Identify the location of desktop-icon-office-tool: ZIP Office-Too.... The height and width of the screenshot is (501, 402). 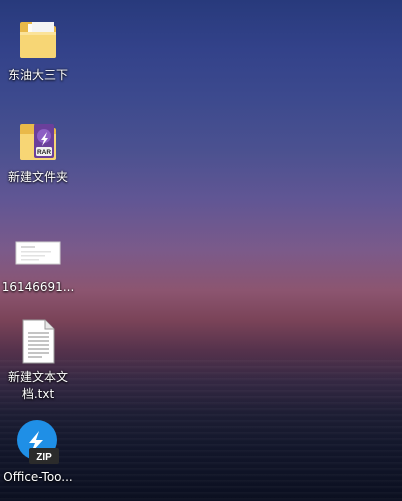
(38, 452).